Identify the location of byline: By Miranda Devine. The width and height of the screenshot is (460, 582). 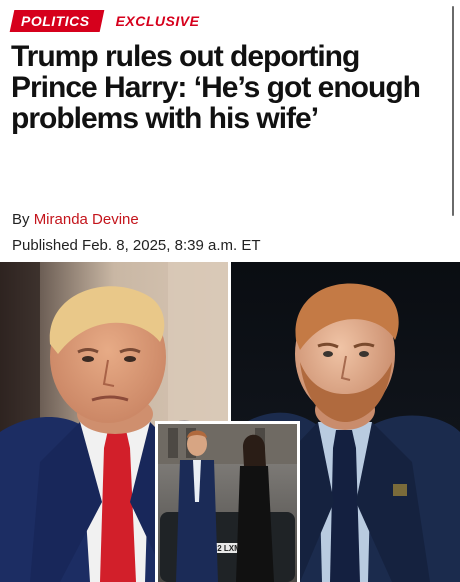
(75, 219).